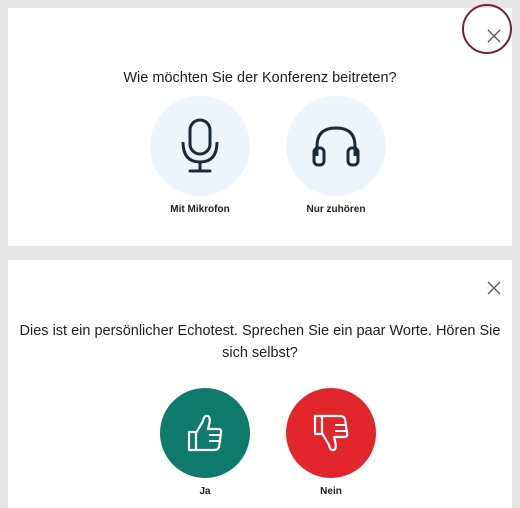 This screenshot has width=520, height=508. Describe the element at coordinates (336, 209) in the screenshot. I see `listen-only-option-label: Nur zuhören` at that location.